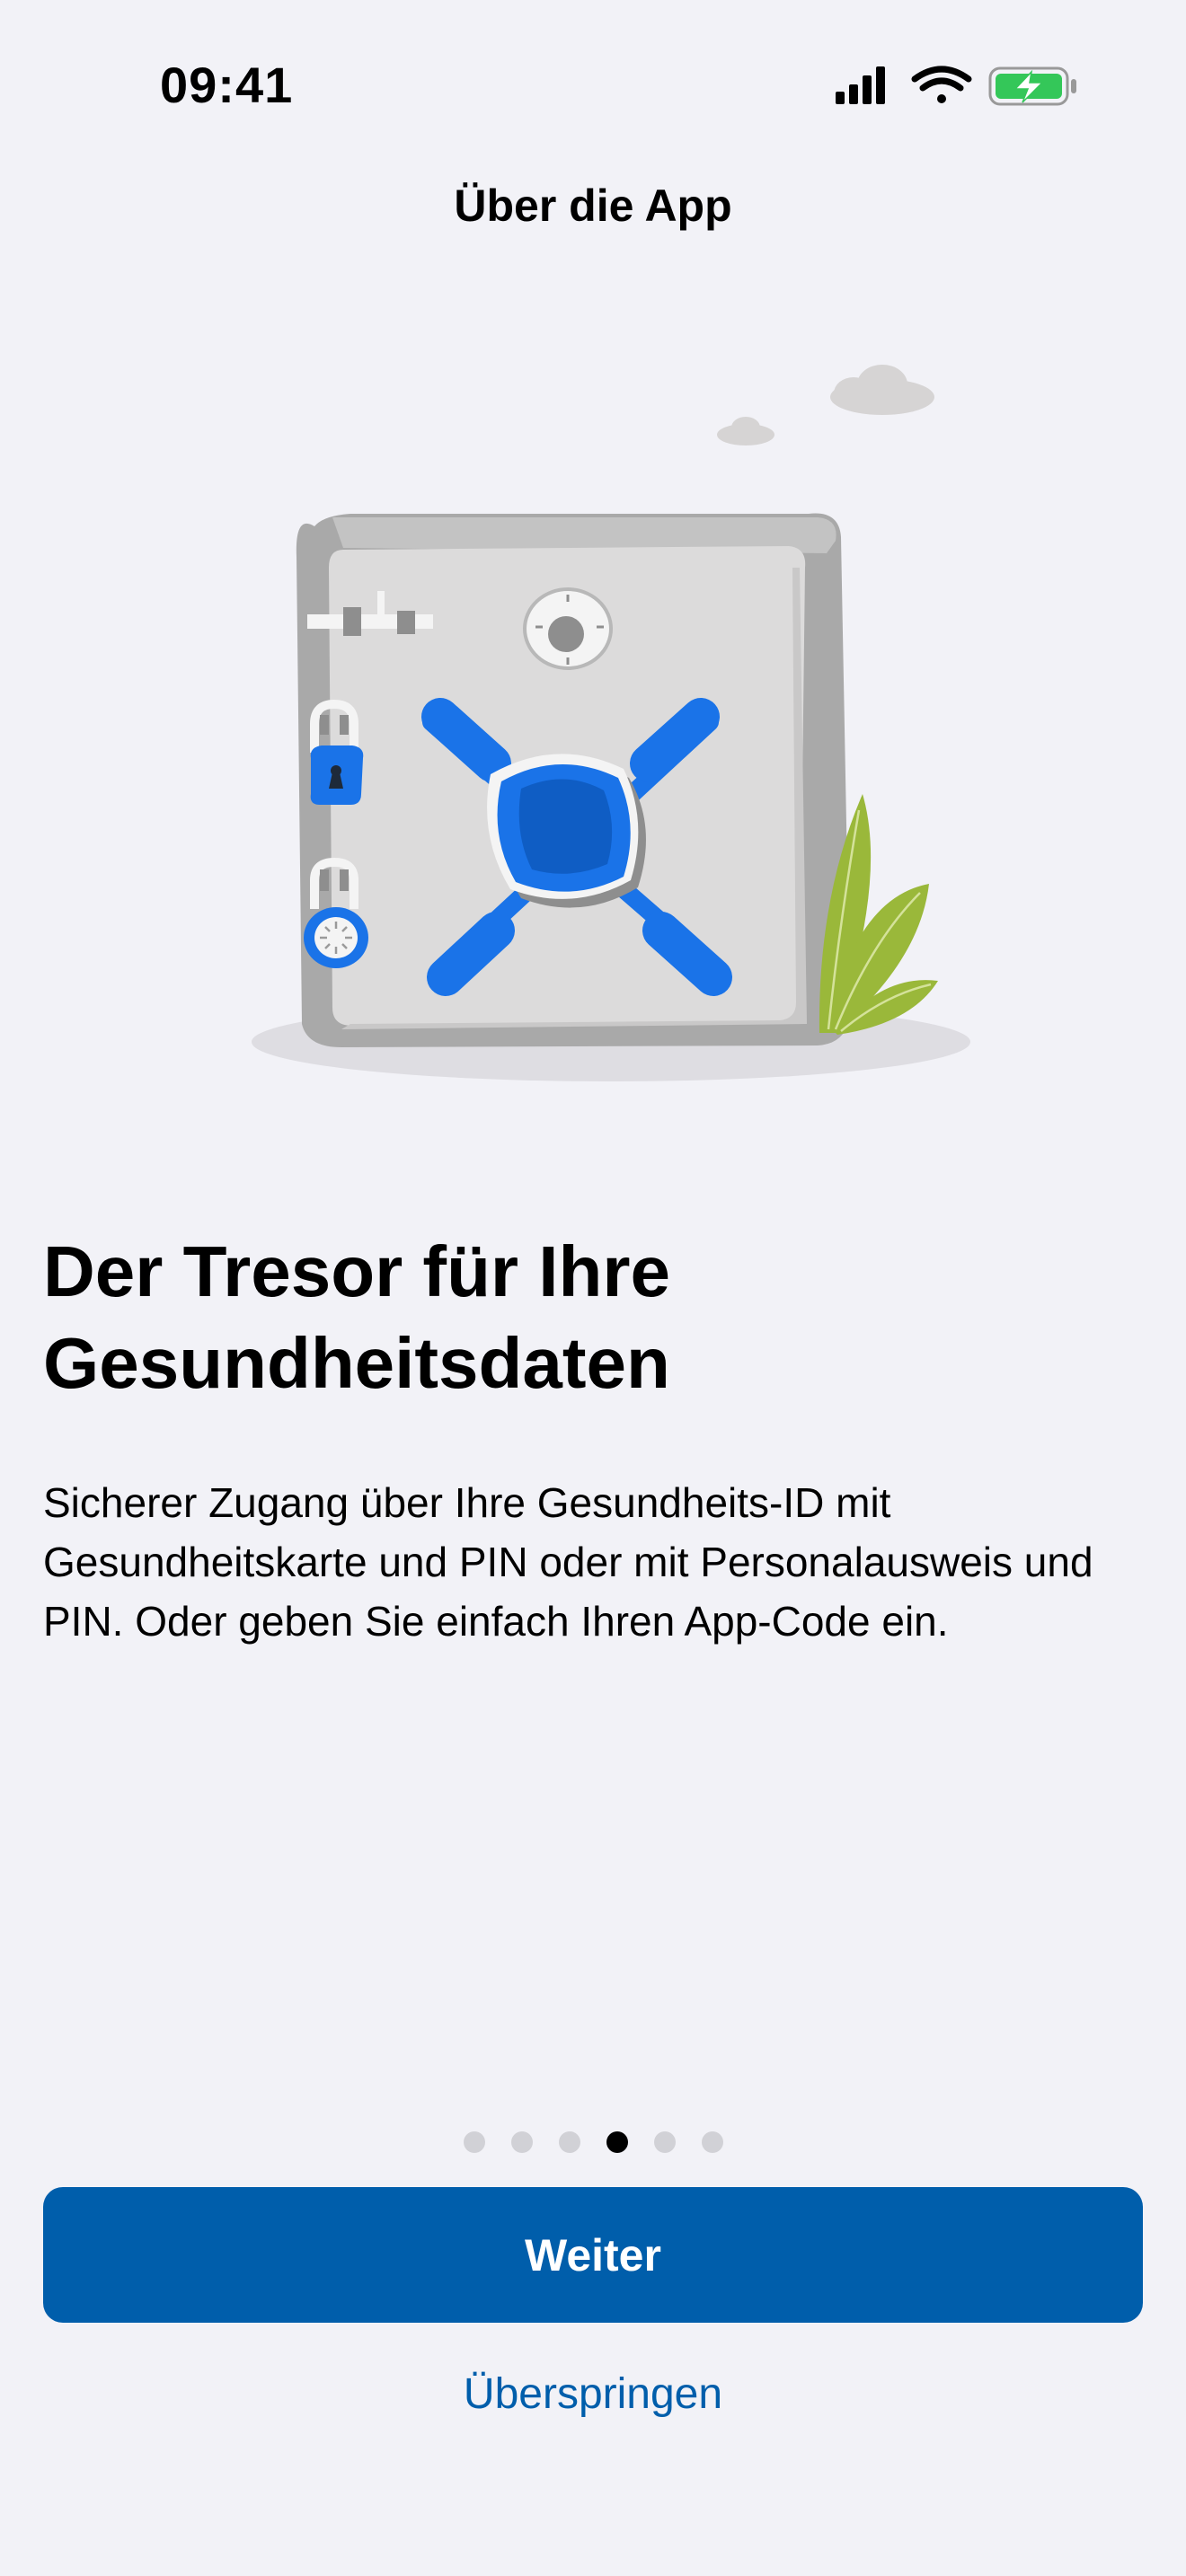 Image resolution: width=1186 pixels, height=2576 pixels. I want to click on skip-button: Überspringen, so click(593, 2394).